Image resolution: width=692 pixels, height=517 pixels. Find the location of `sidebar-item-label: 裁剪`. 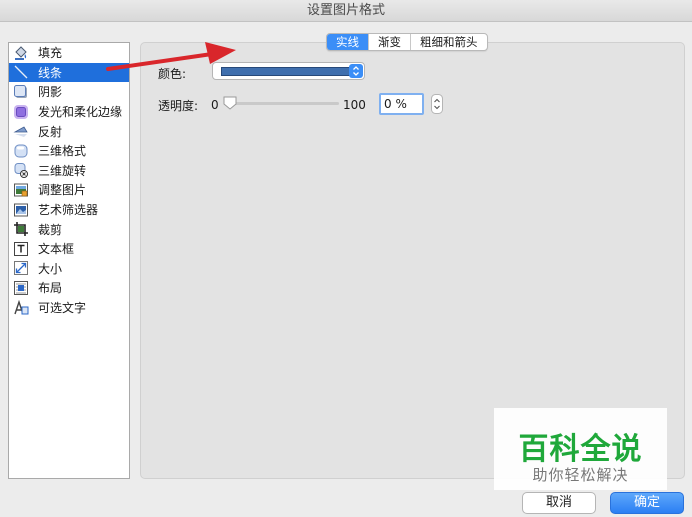

sidebar-item-label: 裁剪 is located at coordinates (50, 229).